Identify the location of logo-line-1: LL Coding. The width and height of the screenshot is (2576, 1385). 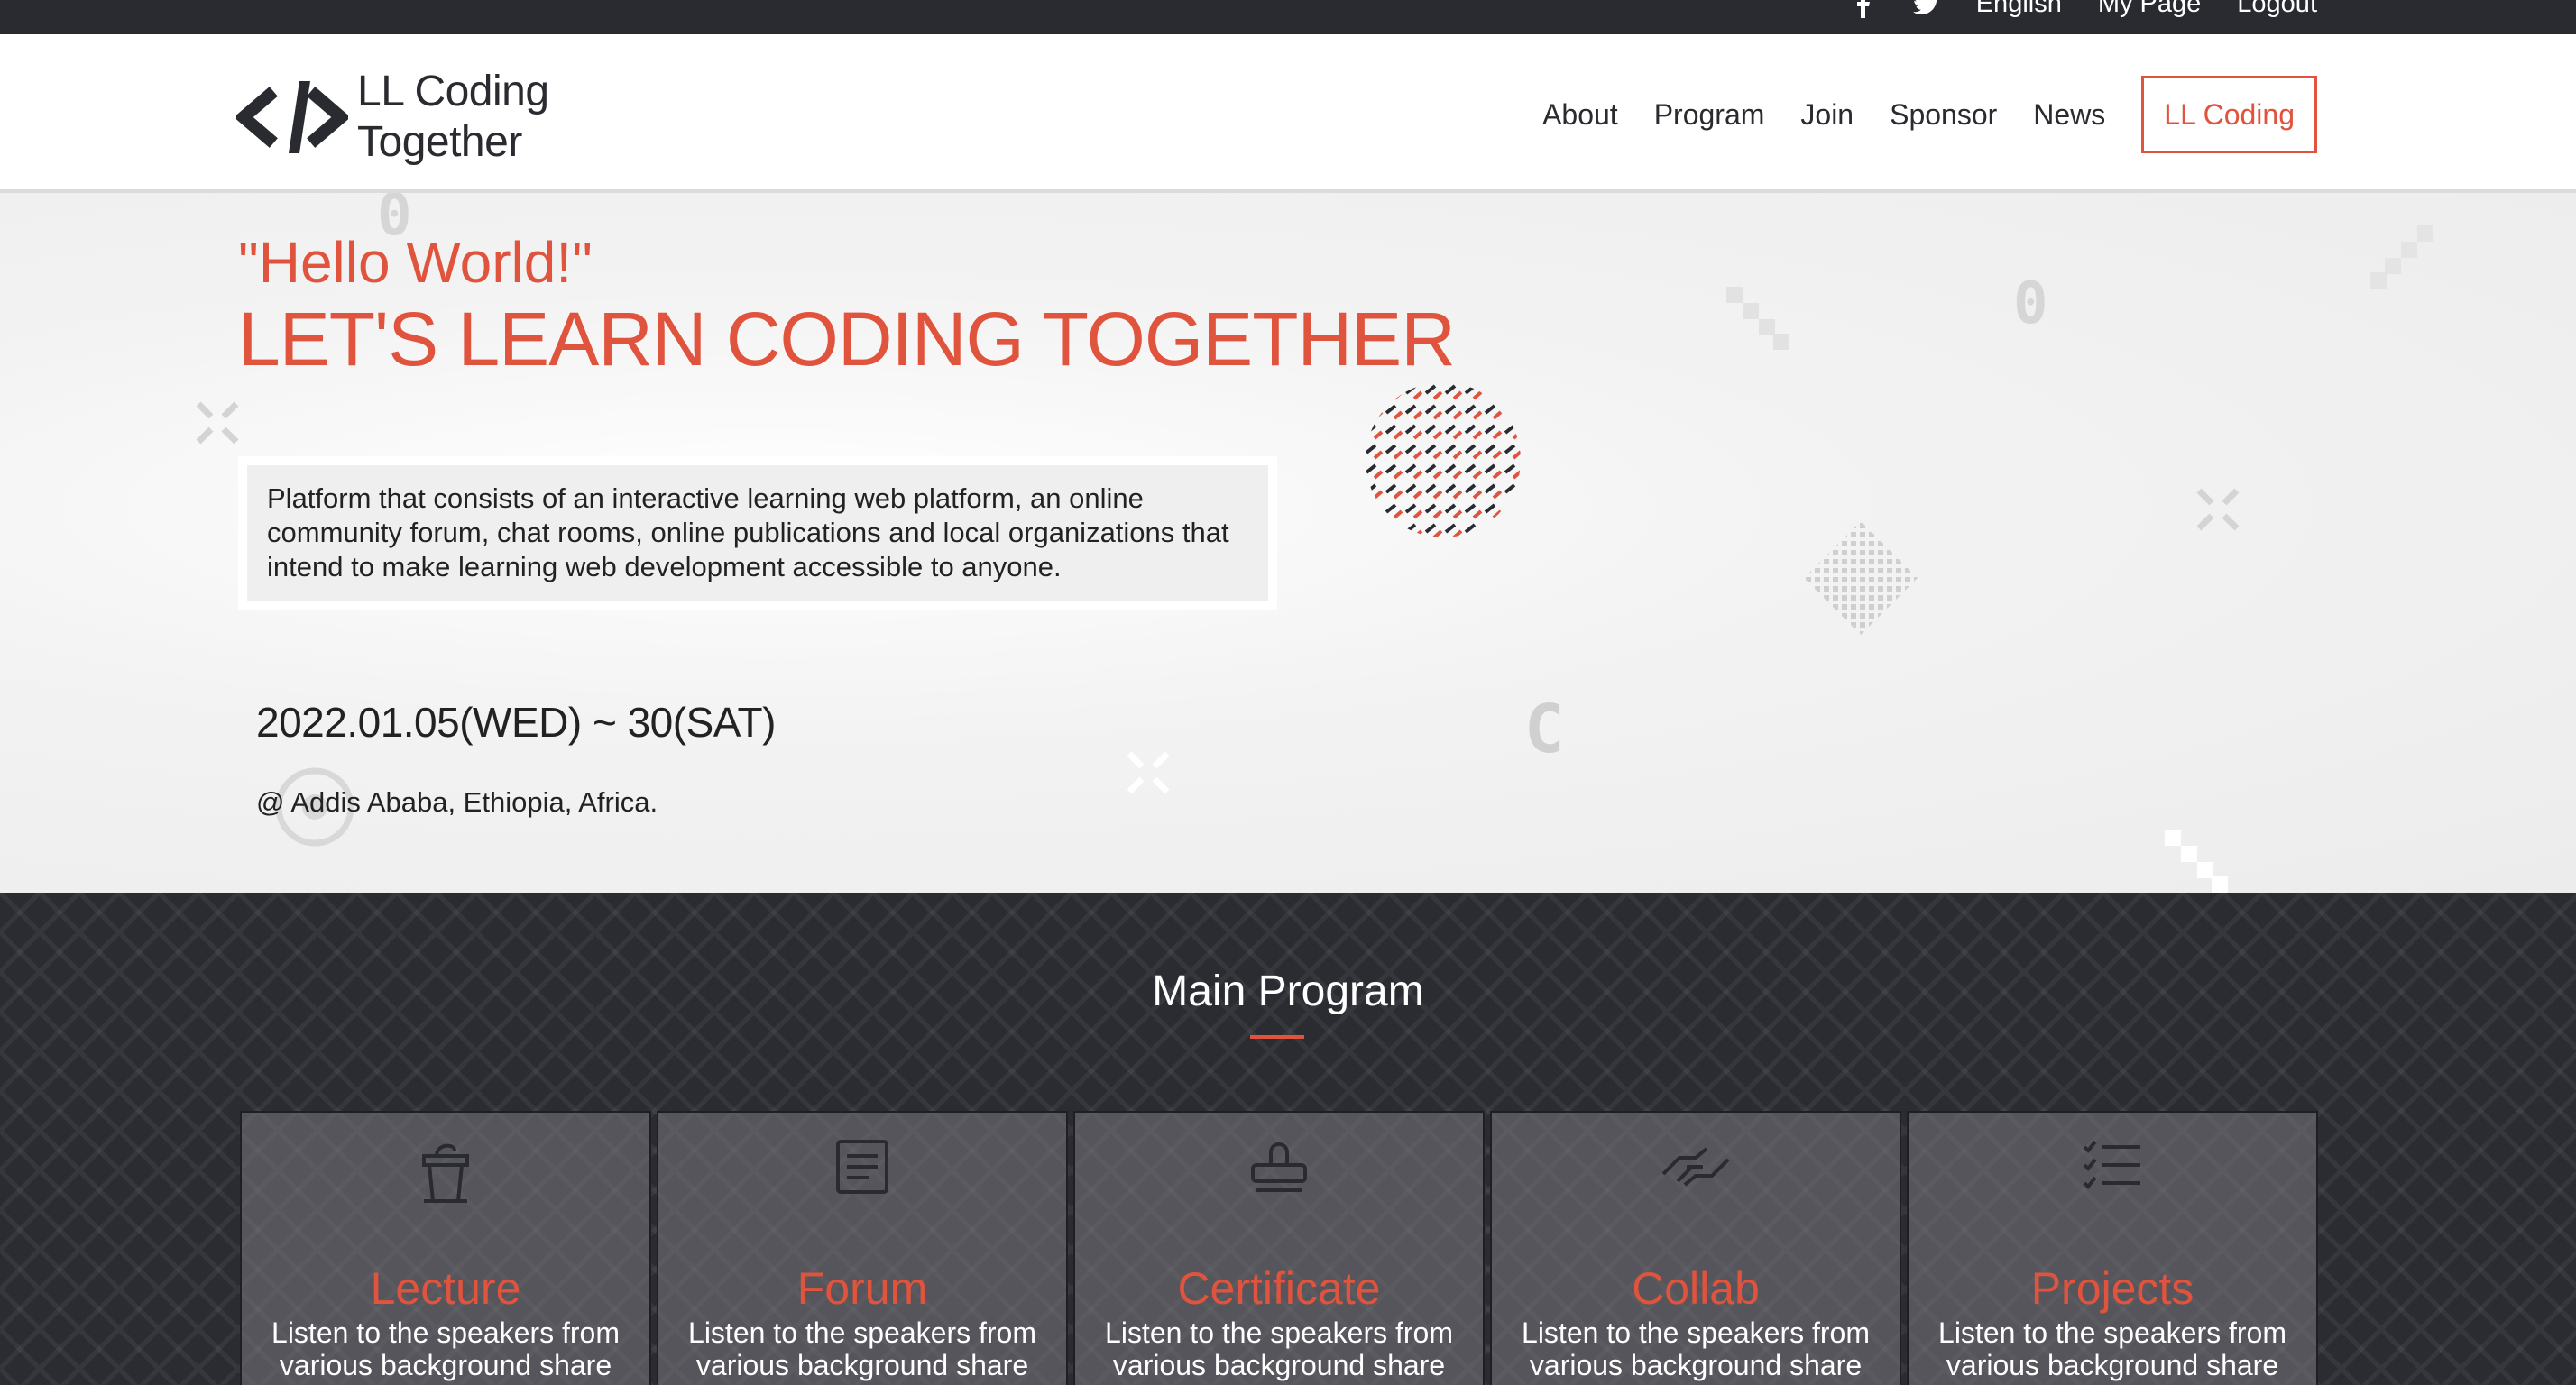
(453, 91).